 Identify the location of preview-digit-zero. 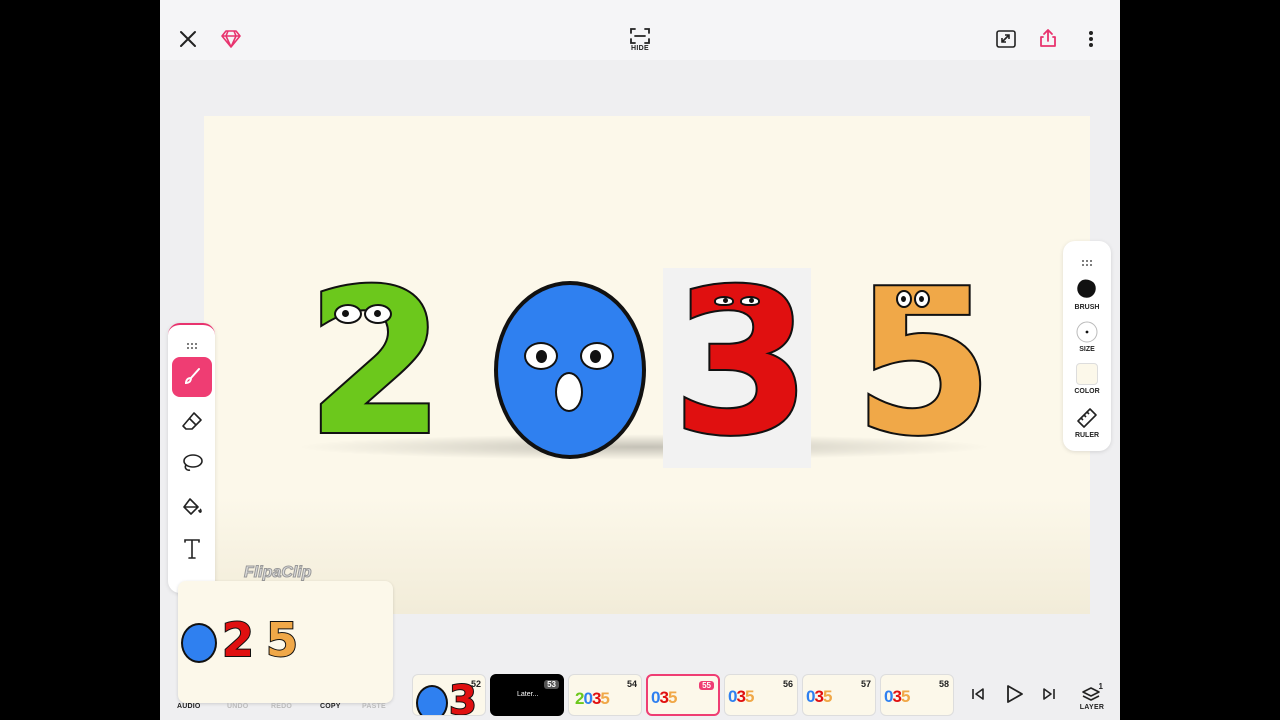
(199, 643).